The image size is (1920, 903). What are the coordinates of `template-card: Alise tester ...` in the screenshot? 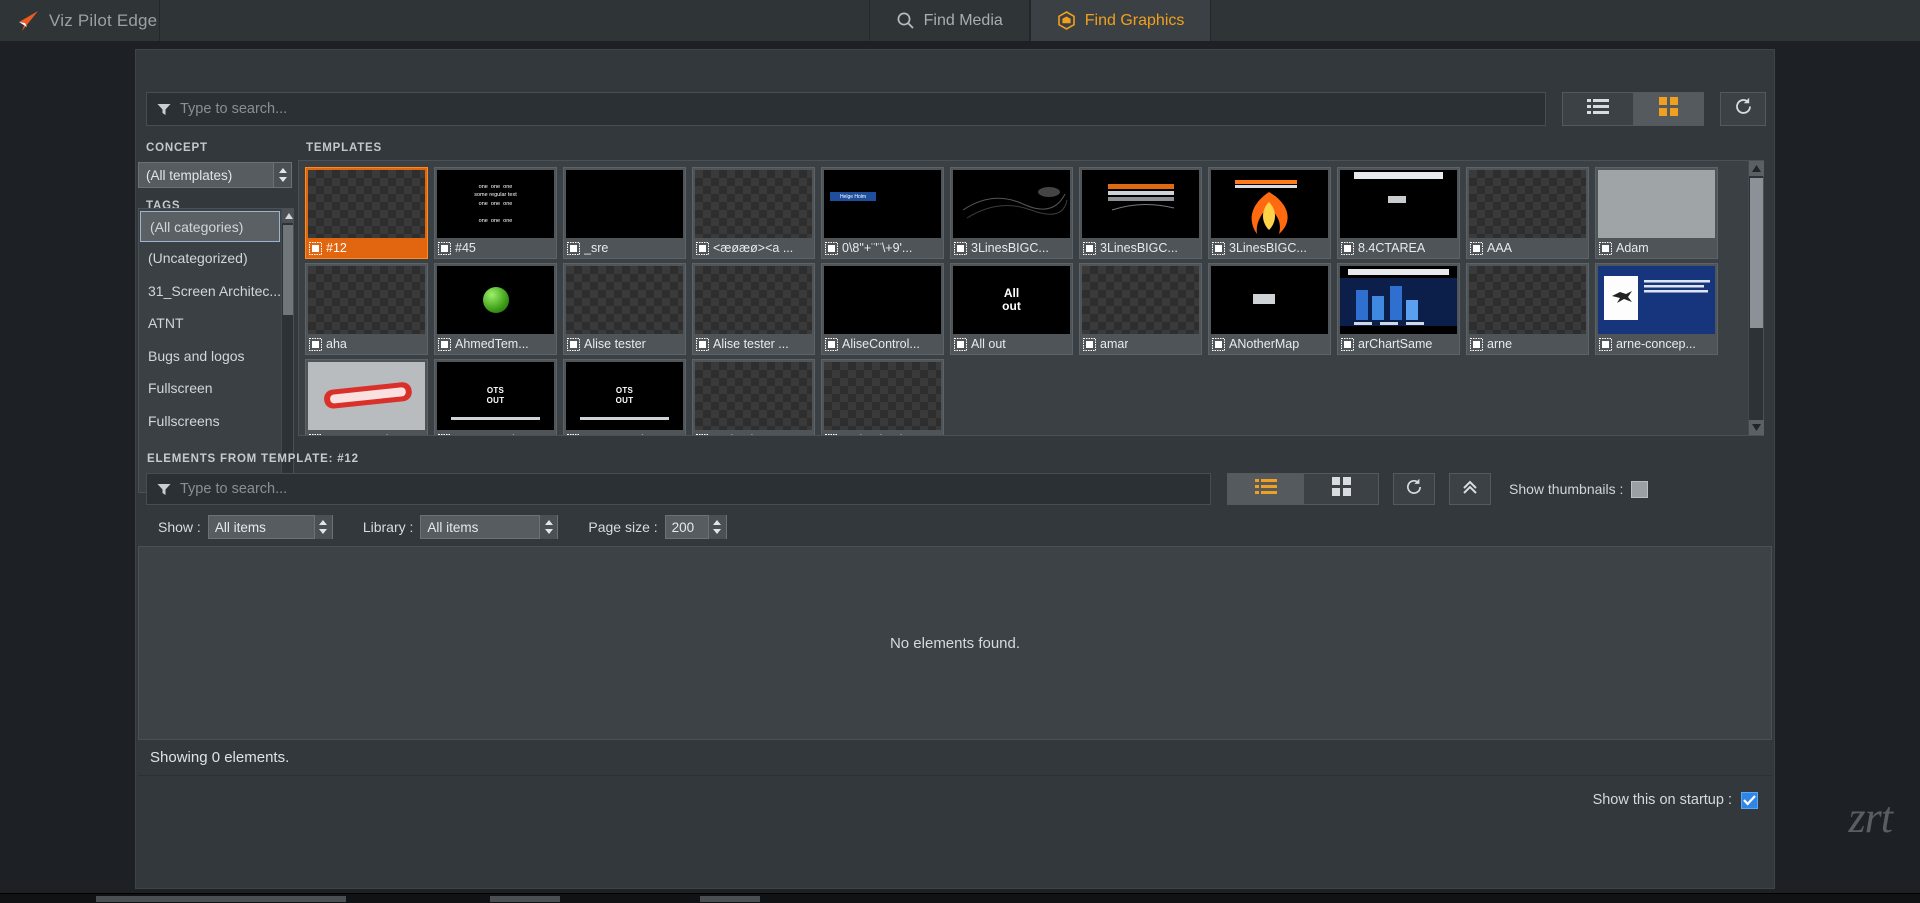 It's located at (753, 309).